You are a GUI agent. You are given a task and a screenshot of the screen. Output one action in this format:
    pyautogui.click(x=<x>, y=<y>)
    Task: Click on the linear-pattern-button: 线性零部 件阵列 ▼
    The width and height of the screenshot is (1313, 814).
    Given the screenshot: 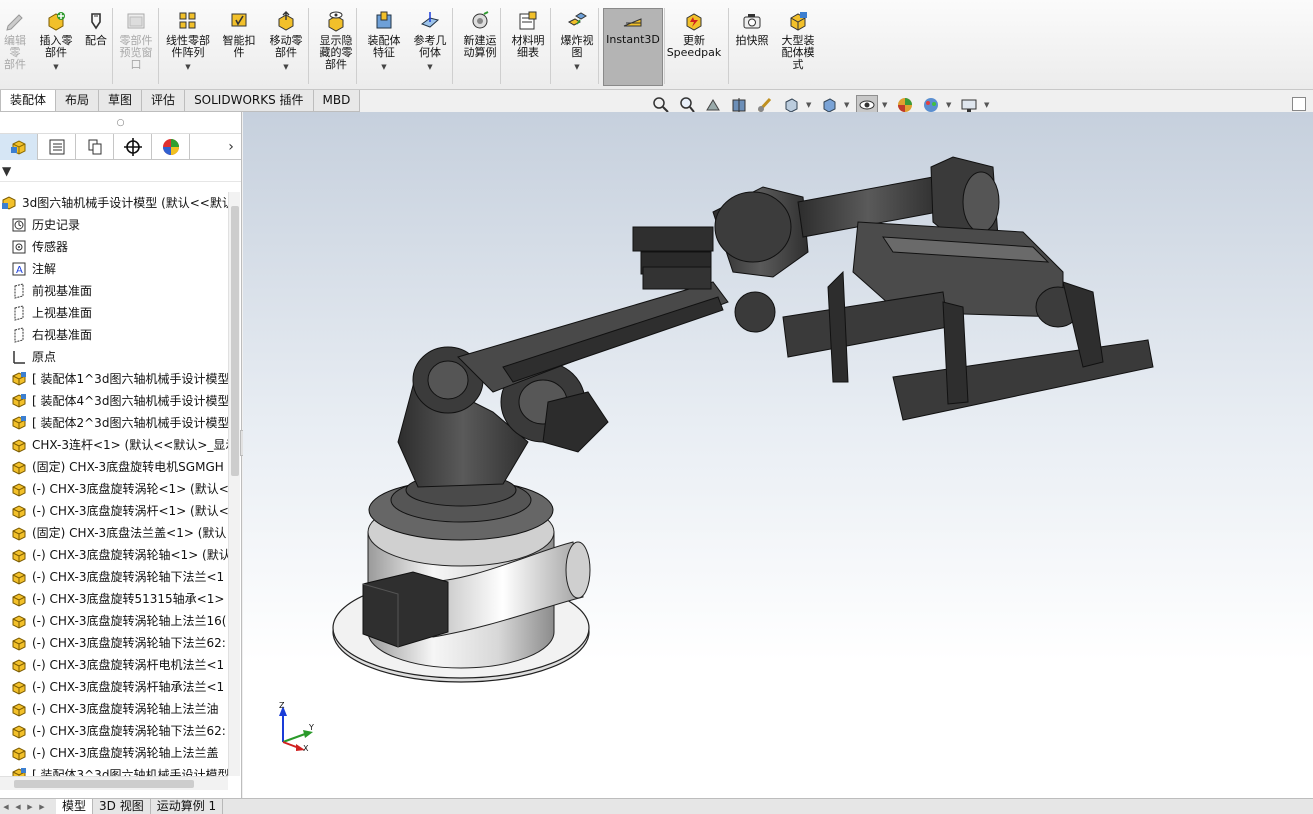 What is the action you would take?
    pyautogui.click(x=188, y=48)
    